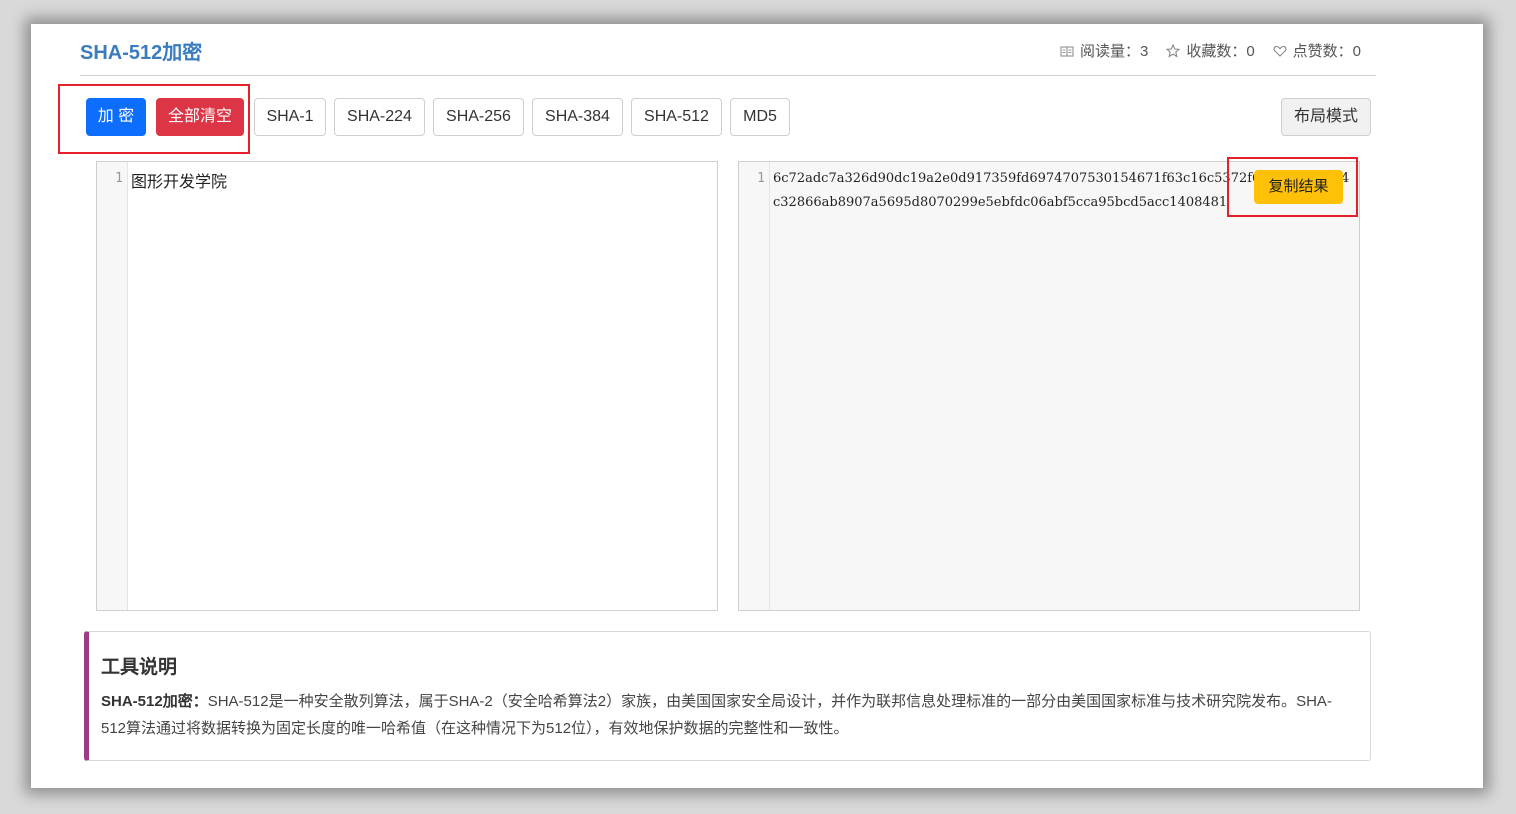 The height and width of the screenshot is (814, 1516). Describe the element at coordinates (200, 117) in the screenshot. I see `clear-all-button: 全部清空` at that location.